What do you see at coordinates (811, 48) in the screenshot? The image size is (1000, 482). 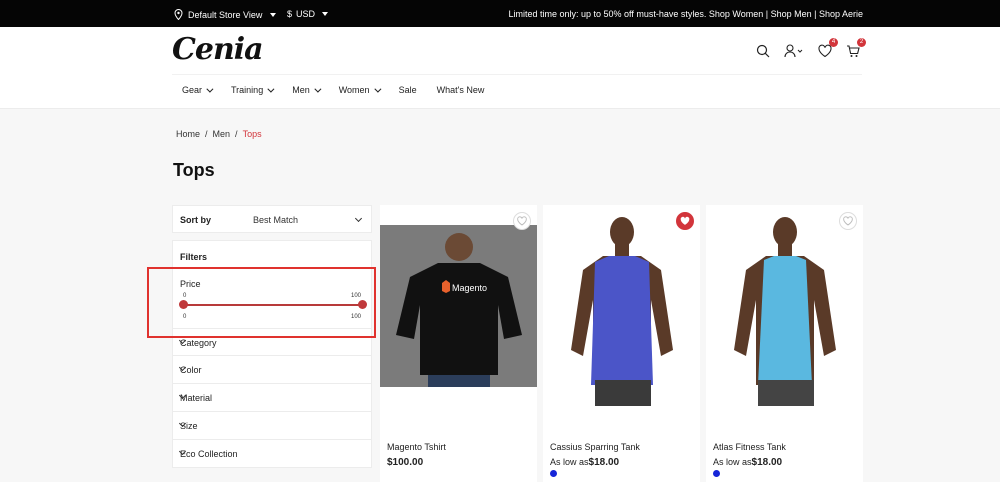 I see `header-icons: 4 2` at bounding box center [811, 48].